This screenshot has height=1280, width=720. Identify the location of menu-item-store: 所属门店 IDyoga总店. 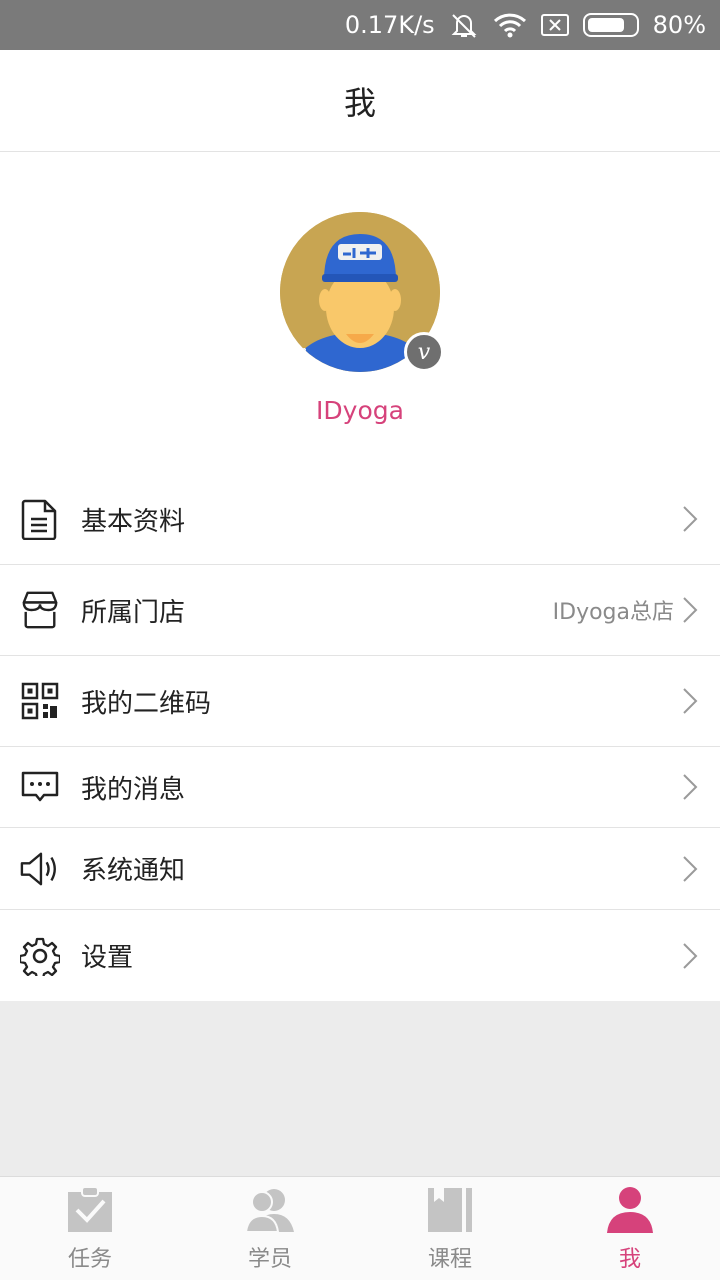
(360, 610).